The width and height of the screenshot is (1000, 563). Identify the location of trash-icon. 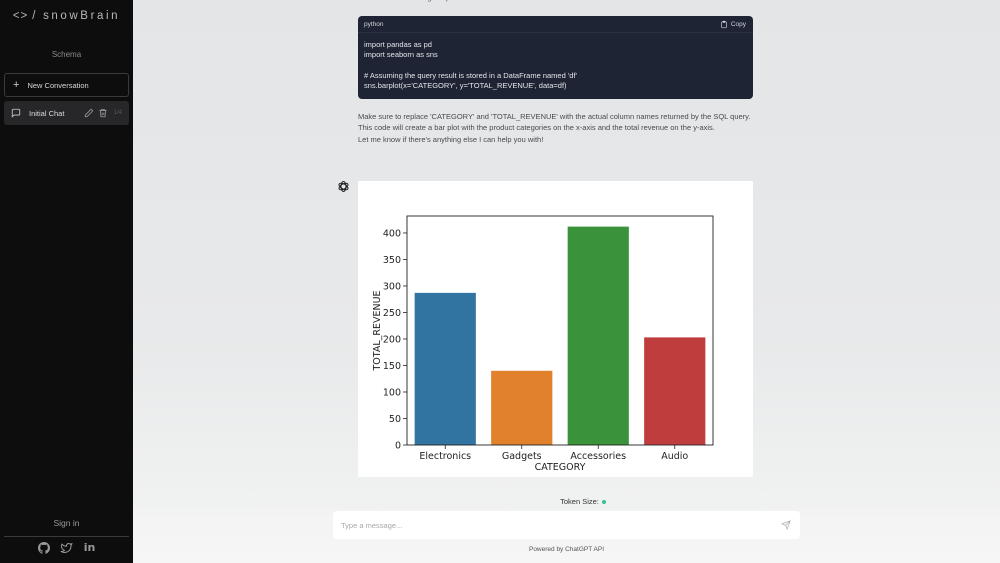
(103, 113).